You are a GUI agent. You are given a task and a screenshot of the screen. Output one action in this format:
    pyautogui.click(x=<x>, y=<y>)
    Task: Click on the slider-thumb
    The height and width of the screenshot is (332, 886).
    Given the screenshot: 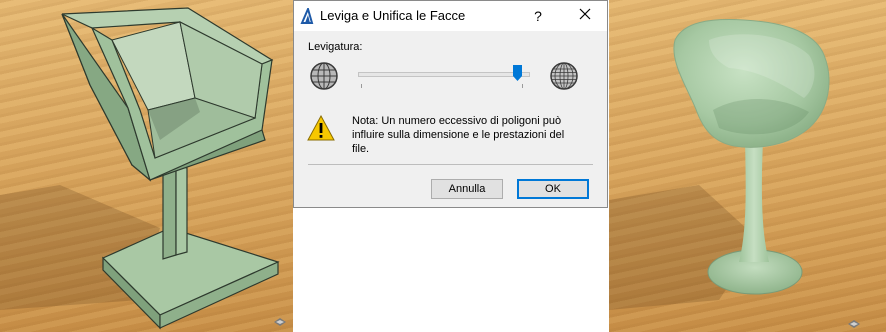 What is the action you would take?
    pyautogui.click(x=517, y=73)
    